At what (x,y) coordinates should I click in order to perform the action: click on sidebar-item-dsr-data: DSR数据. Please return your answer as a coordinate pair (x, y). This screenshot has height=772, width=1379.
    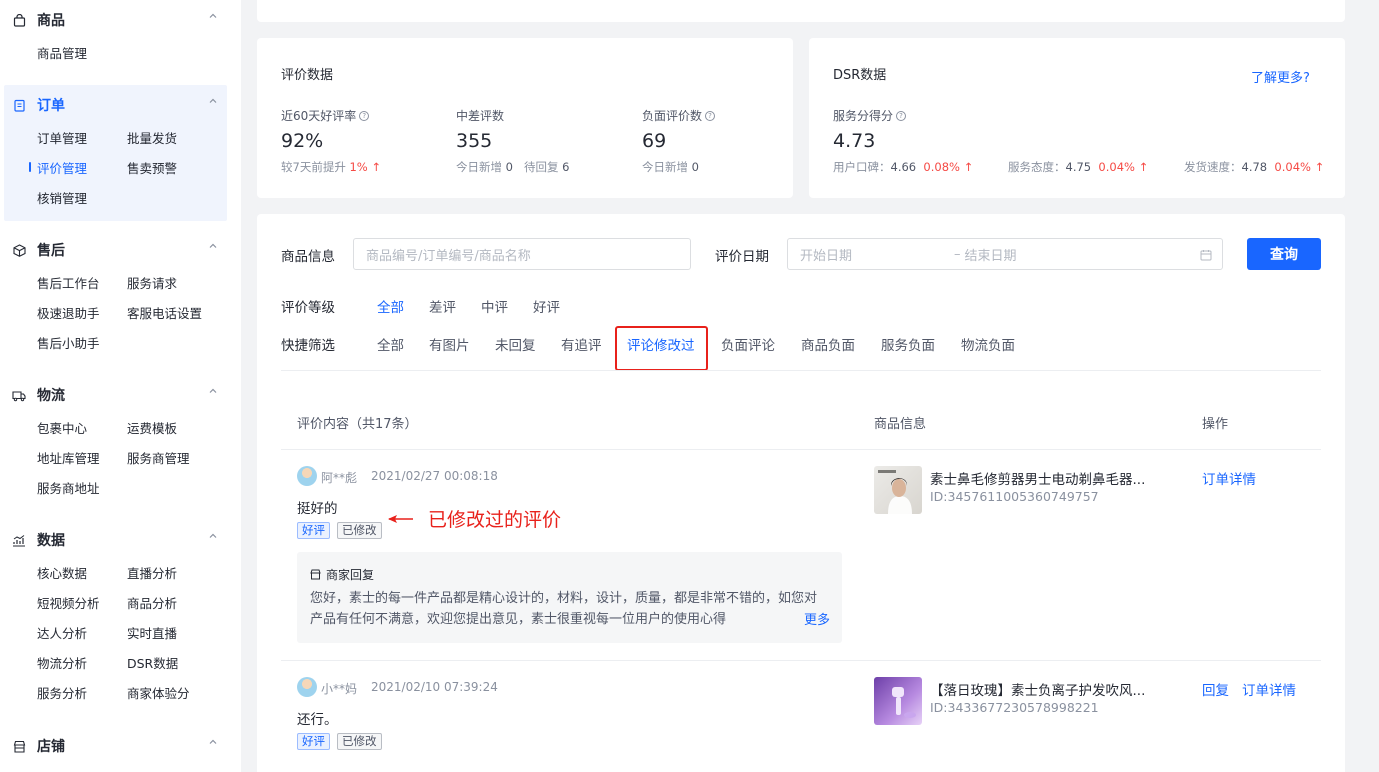
    Looking at the image, I should click on (152, 662).